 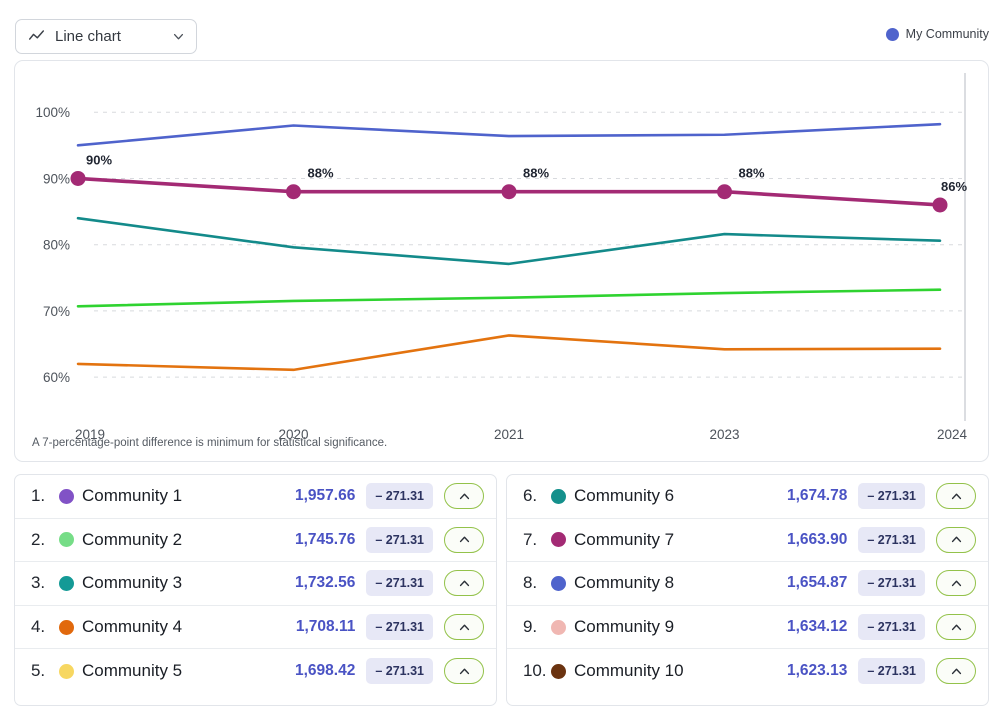 What do you see at coordinates (38, 496) in the screenshot?
I see `rank-label: 1.` at bounding box center [38, 496].